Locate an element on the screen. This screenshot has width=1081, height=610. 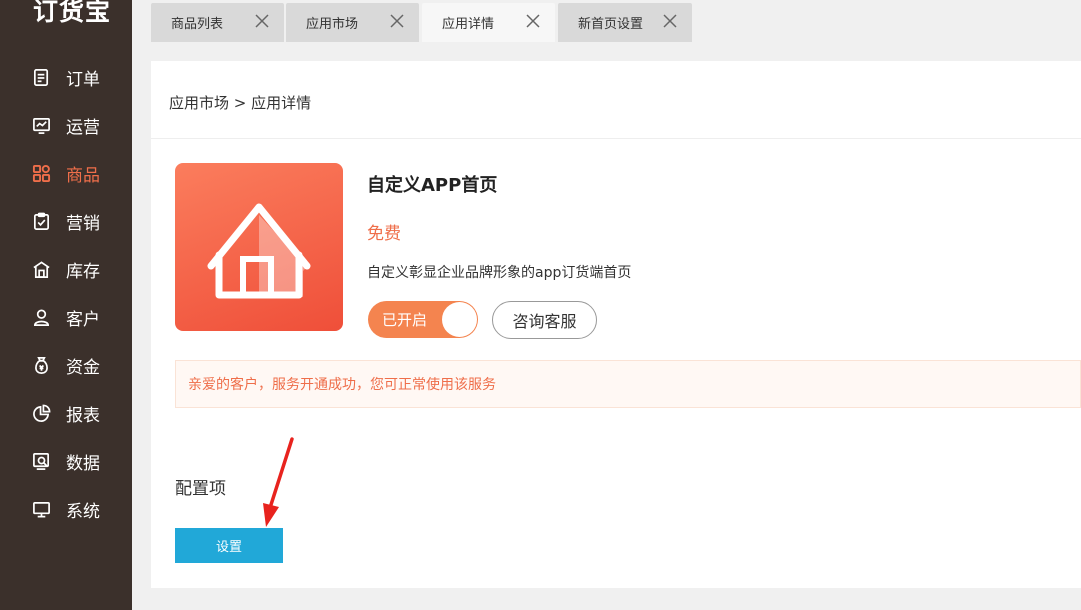
consult-support-button: 咨询客服 is located at coordinates (544, 320).